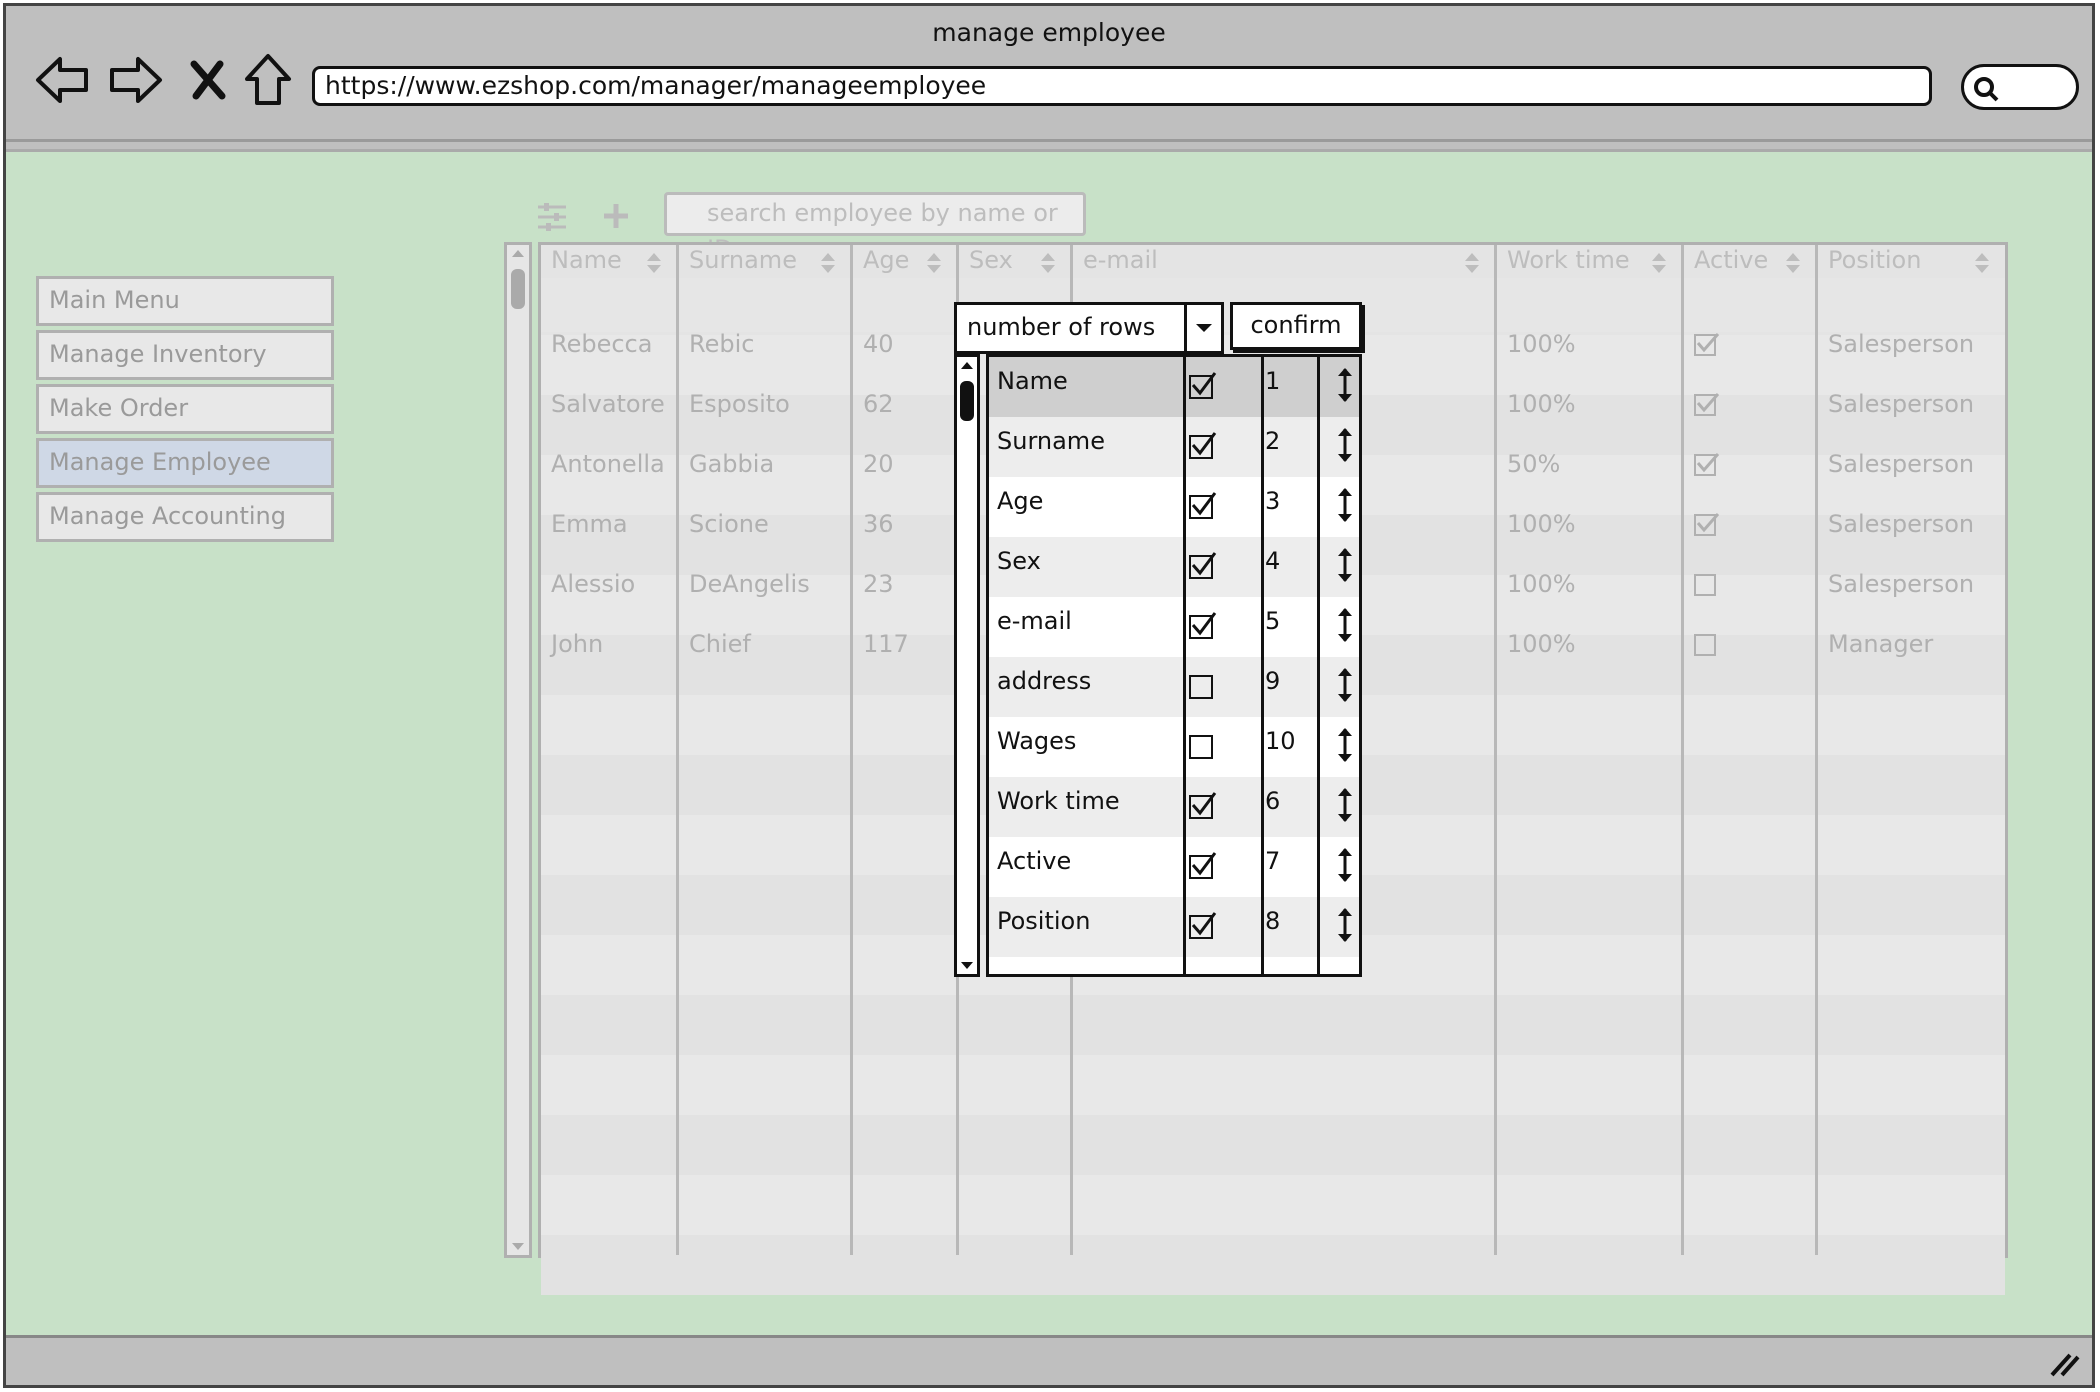 This screenshot has width=2100, height=1392. Describe the element at coordinates (268, 80) in the screenshot. I see `home-button` at that location.